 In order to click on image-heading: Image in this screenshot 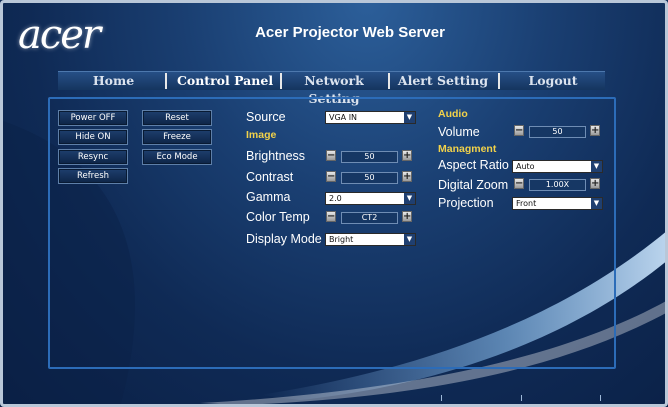, I will do `click(261, 135)`.